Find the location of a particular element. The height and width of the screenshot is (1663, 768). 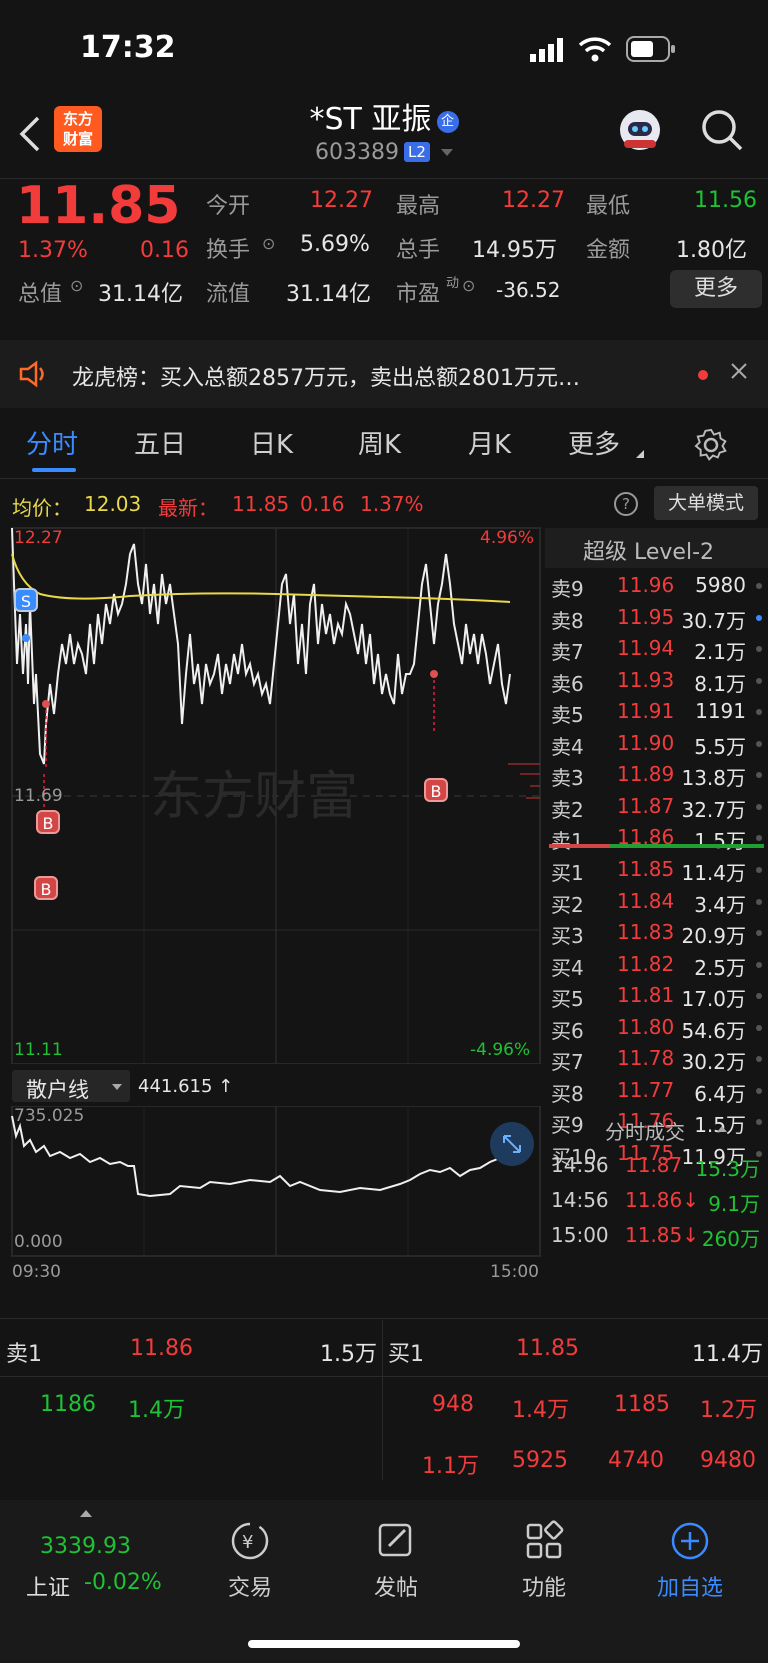

bid-volume: 2.5万 is located at coordinates (720, 967).